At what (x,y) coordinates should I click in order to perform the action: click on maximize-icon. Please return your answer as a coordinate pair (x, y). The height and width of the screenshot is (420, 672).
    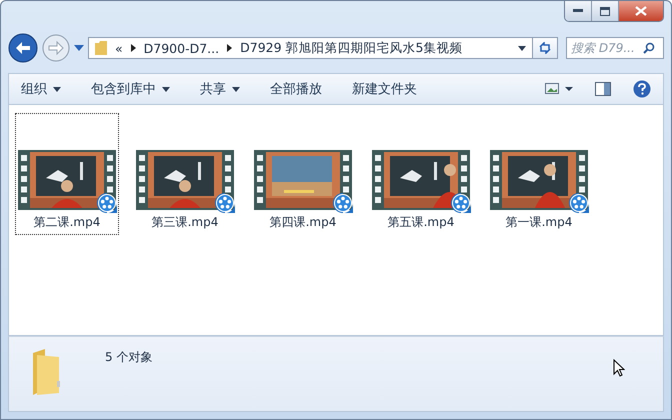
    Looking at the image, I should click on (605, 11).